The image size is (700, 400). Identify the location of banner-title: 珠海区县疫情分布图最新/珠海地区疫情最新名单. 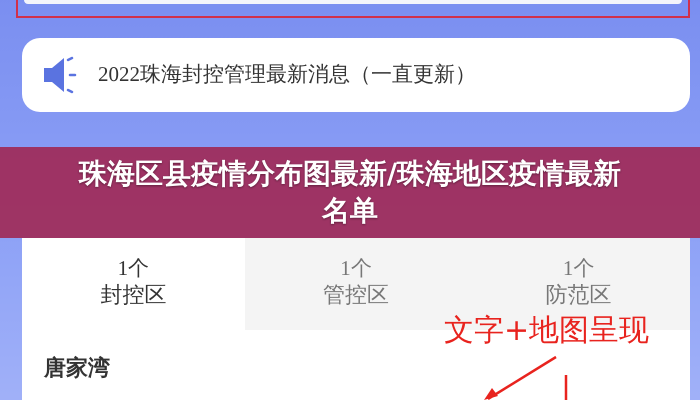
(349, 192).